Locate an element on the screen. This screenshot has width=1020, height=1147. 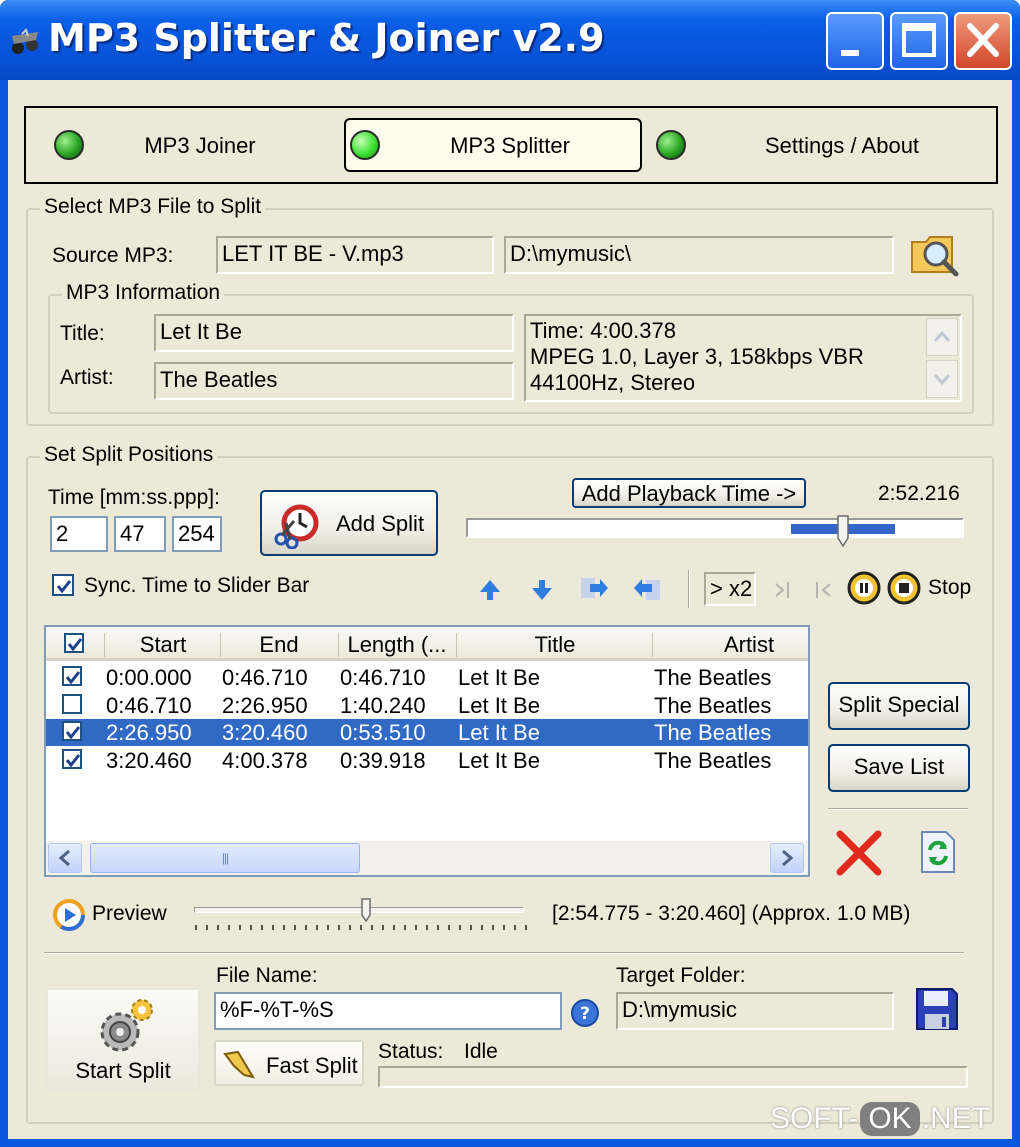
target-folder-field: D:\mymusic is located at coordinates (755, 1011).